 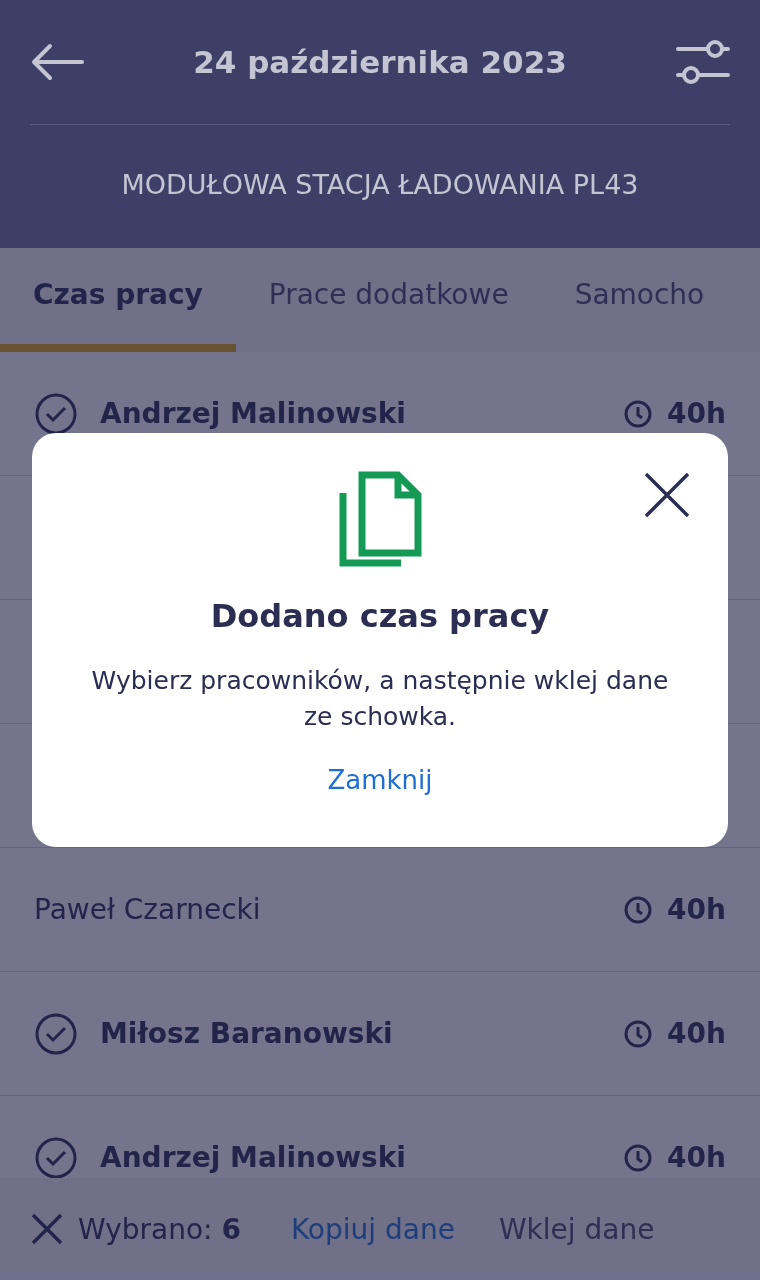 I want to click on copy-document-icon, so click(x=380, y=519).